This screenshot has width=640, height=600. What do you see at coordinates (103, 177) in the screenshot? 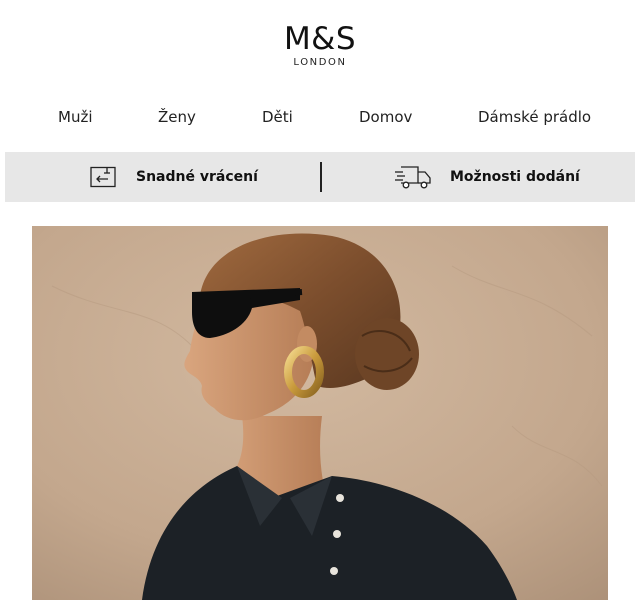
I see `return-box-icon` at bounding box center [103, 177].